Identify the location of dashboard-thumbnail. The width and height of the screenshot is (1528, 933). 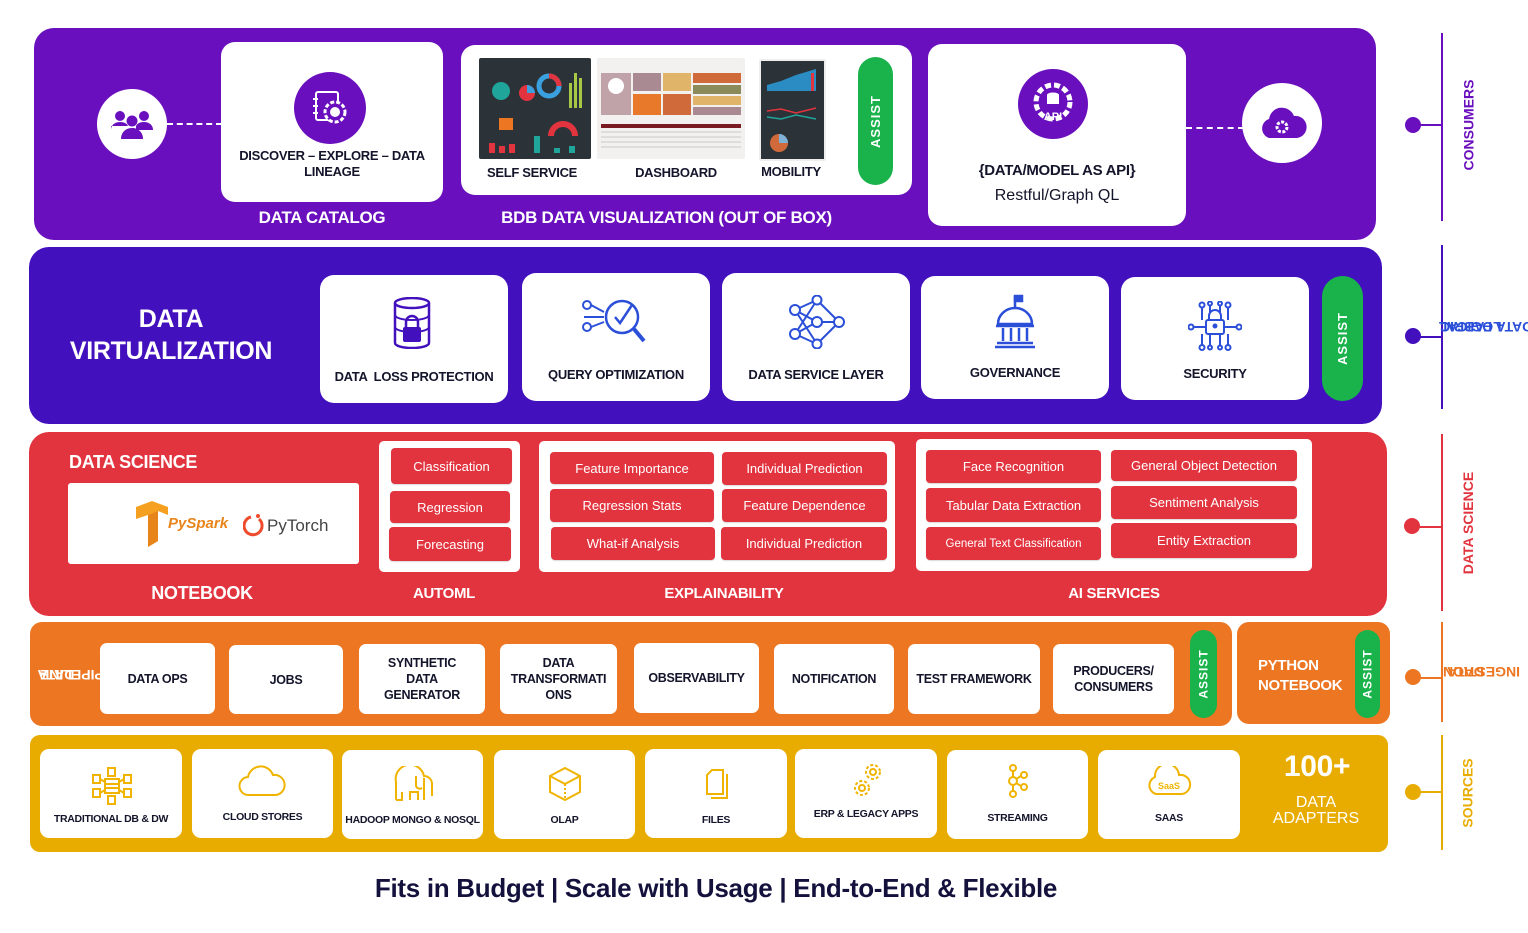
(671, 108).